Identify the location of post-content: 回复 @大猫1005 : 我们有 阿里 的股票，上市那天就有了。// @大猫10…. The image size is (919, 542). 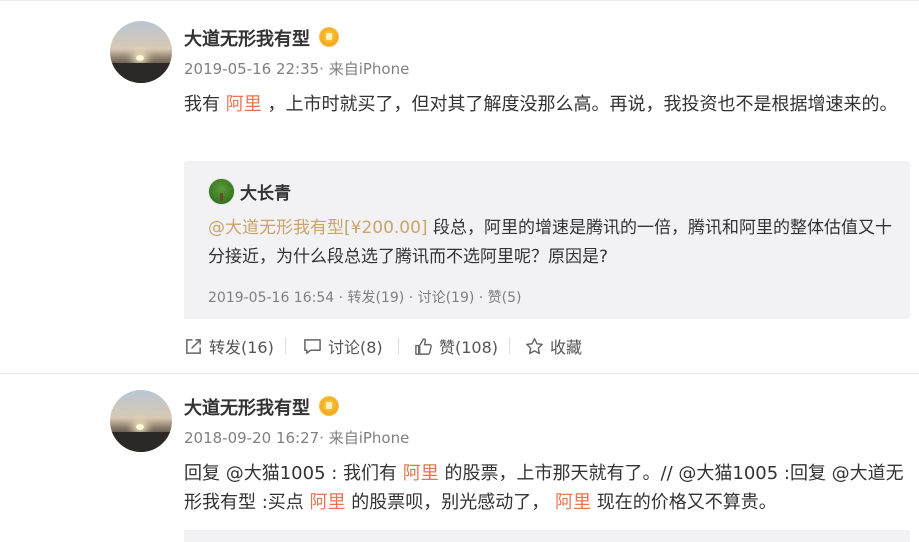
(544, 488).